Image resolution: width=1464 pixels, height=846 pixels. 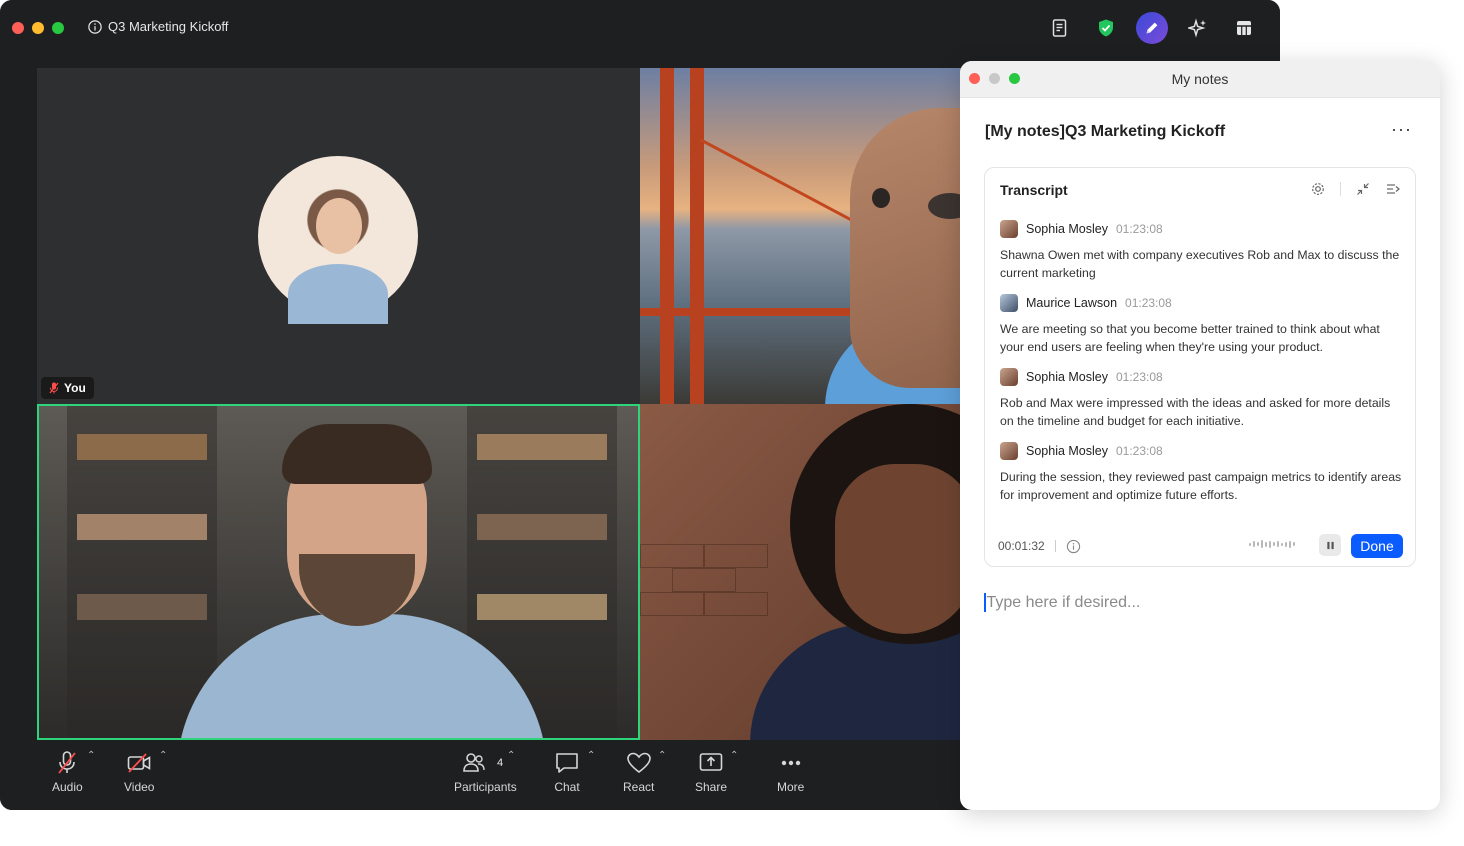 I want to click on mic-muted-icon, so click(x=67, y=762).